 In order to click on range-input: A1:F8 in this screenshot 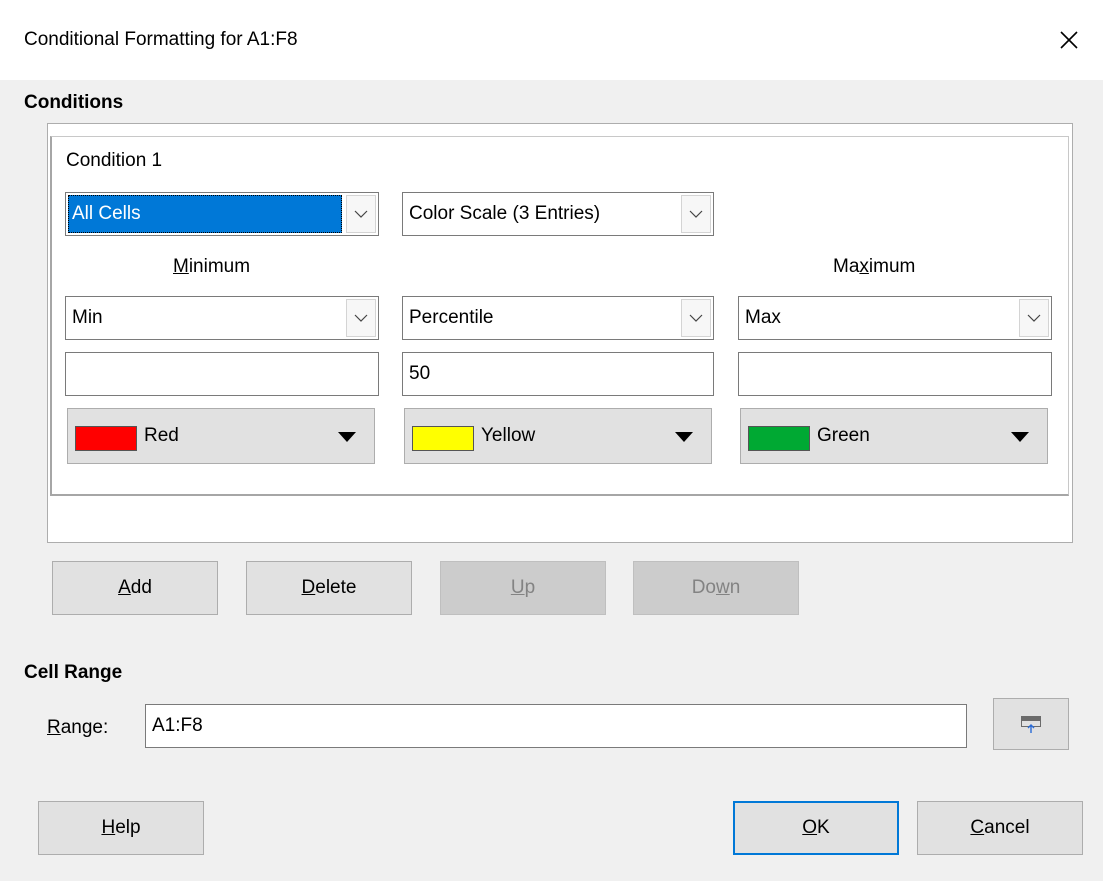, I will do `click(556, 726)`.